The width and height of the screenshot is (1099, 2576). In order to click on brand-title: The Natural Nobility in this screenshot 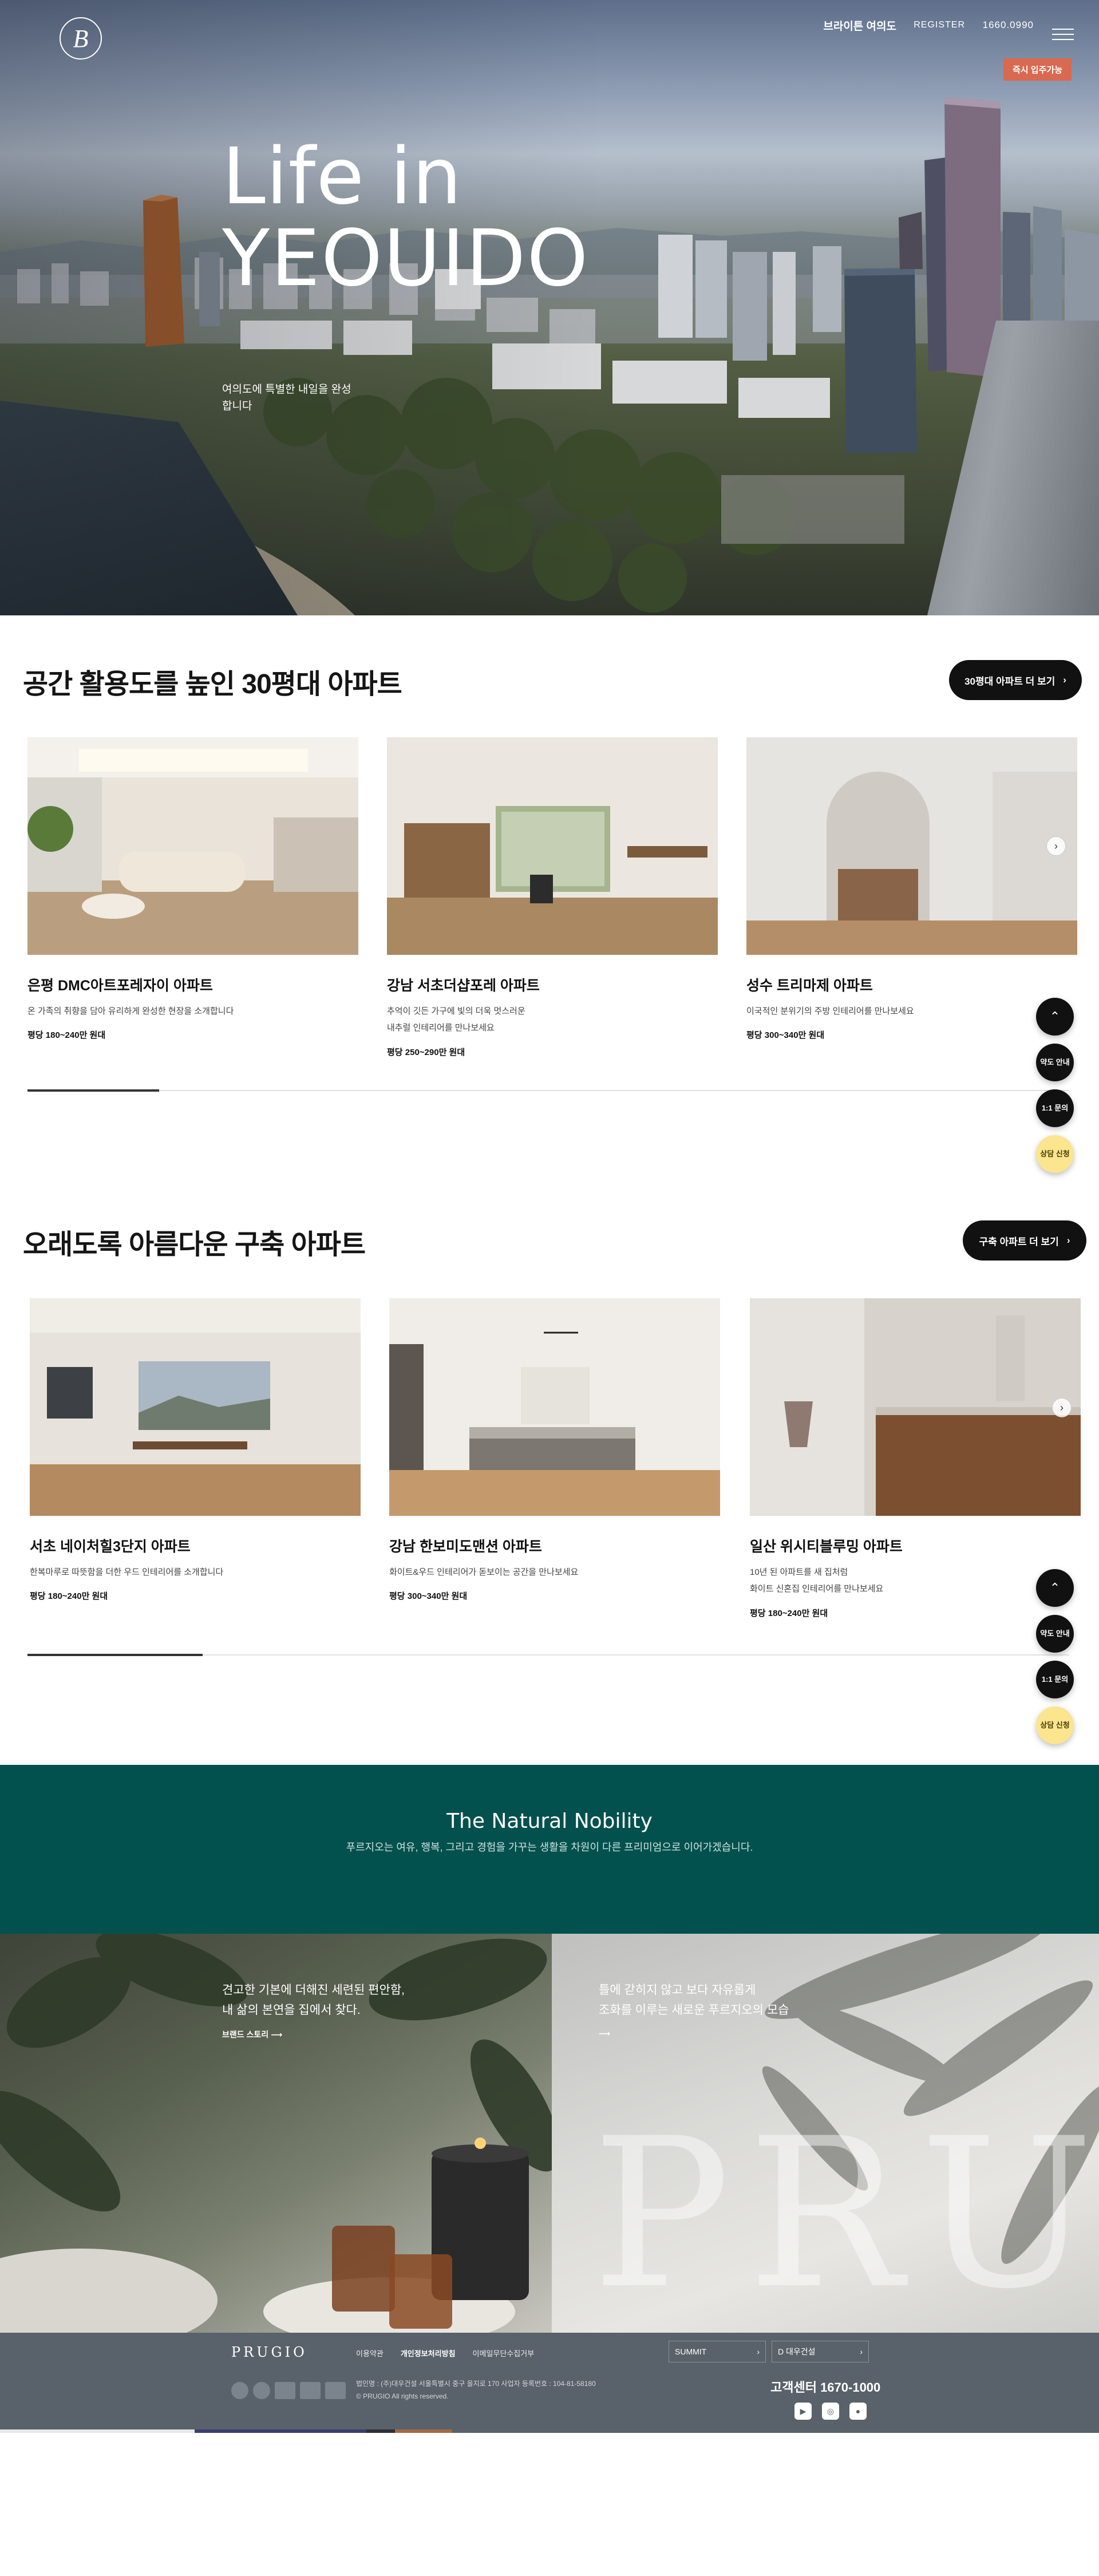, I will do `click(549, 1821)`.